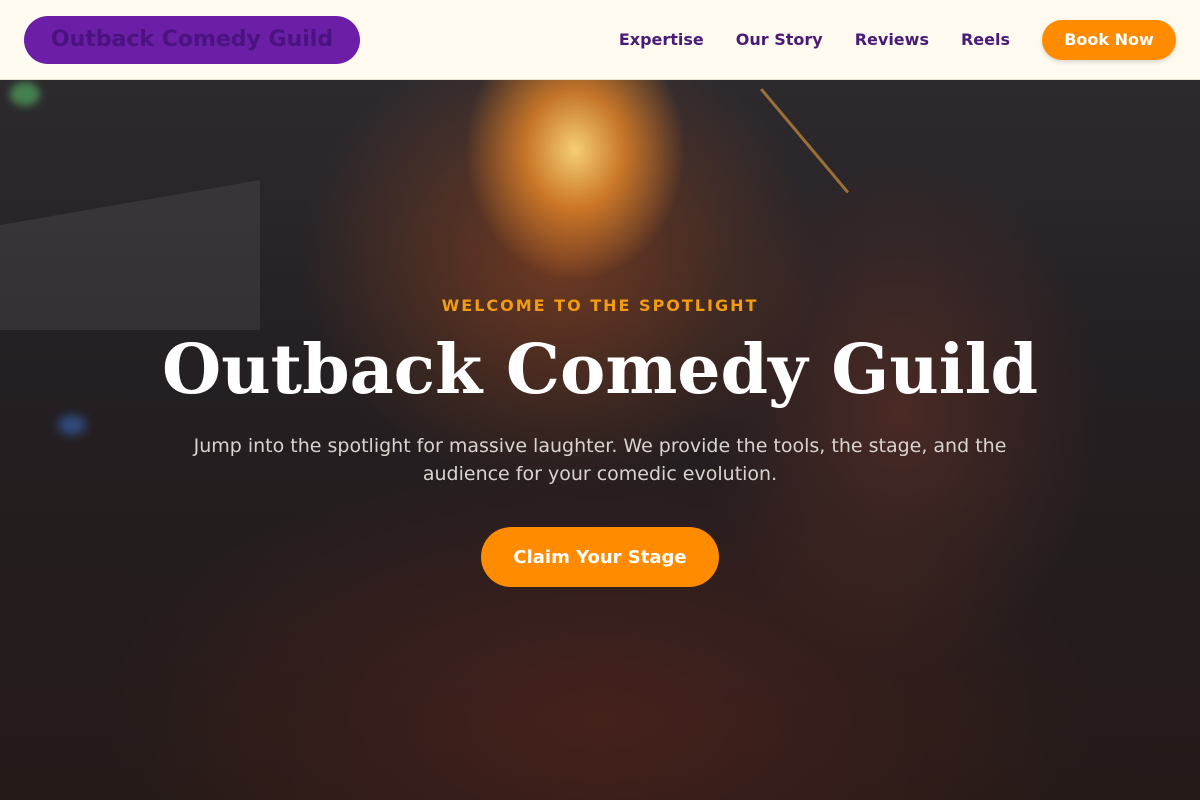 This screenshot has height=800, width=1200. What do you see at coordinates (1109, 39) in the screenshot?
I see `book-now-button: Book Now` at bounding box center [1109, 39].